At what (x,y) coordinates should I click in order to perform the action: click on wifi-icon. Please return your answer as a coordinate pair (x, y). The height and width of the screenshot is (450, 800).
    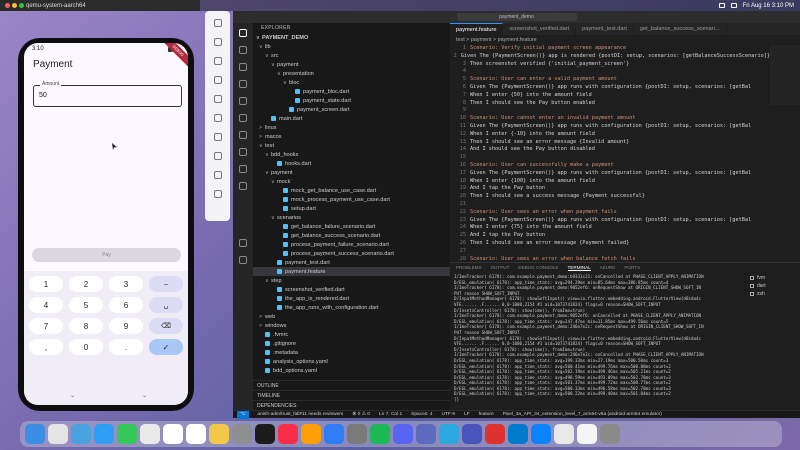
    Looking at the image, I should click on (733, 5).